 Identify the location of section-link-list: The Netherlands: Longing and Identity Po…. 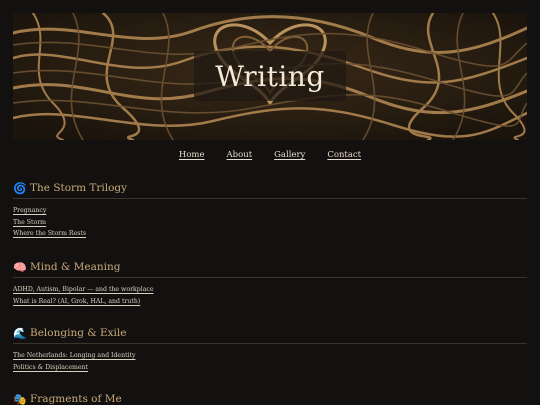
(270, 361).